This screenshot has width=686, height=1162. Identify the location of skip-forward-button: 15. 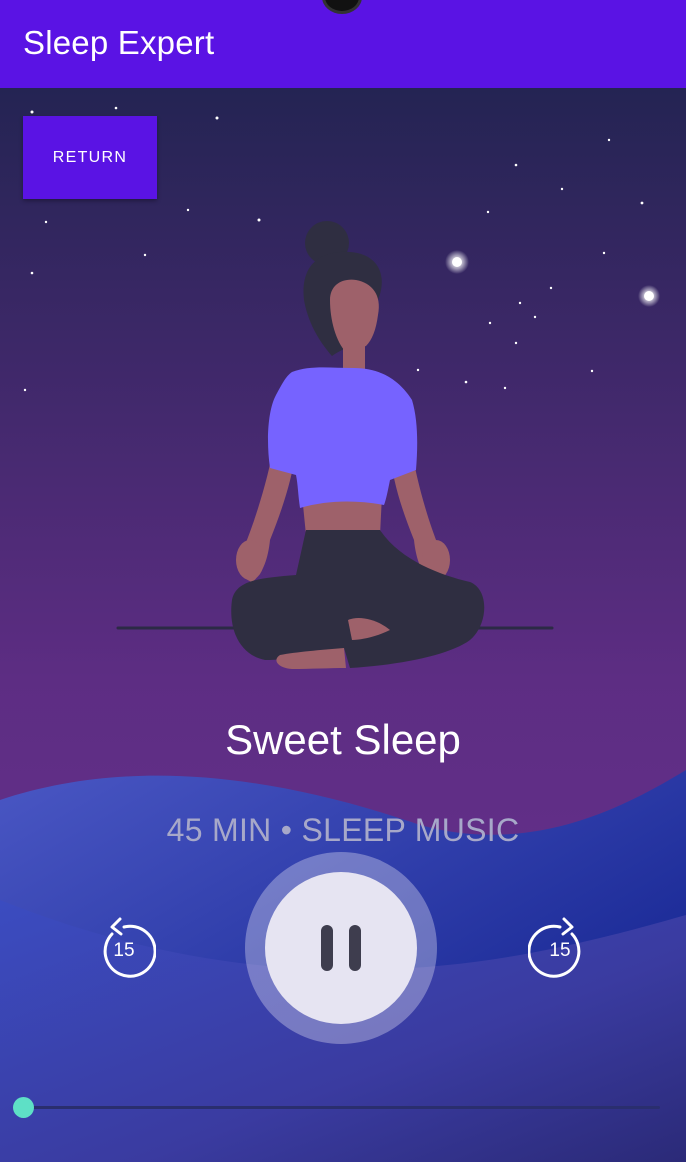
(559, 948).